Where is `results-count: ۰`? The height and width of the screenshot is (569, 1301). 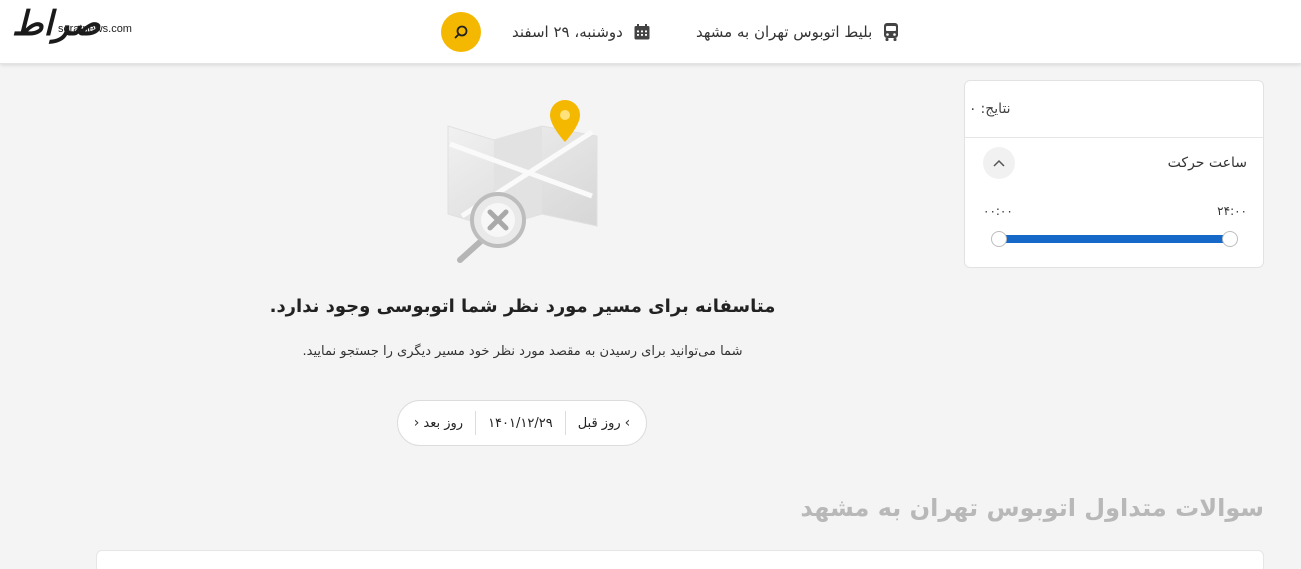 results-count: ۰ is located at coordinates (973, 109).